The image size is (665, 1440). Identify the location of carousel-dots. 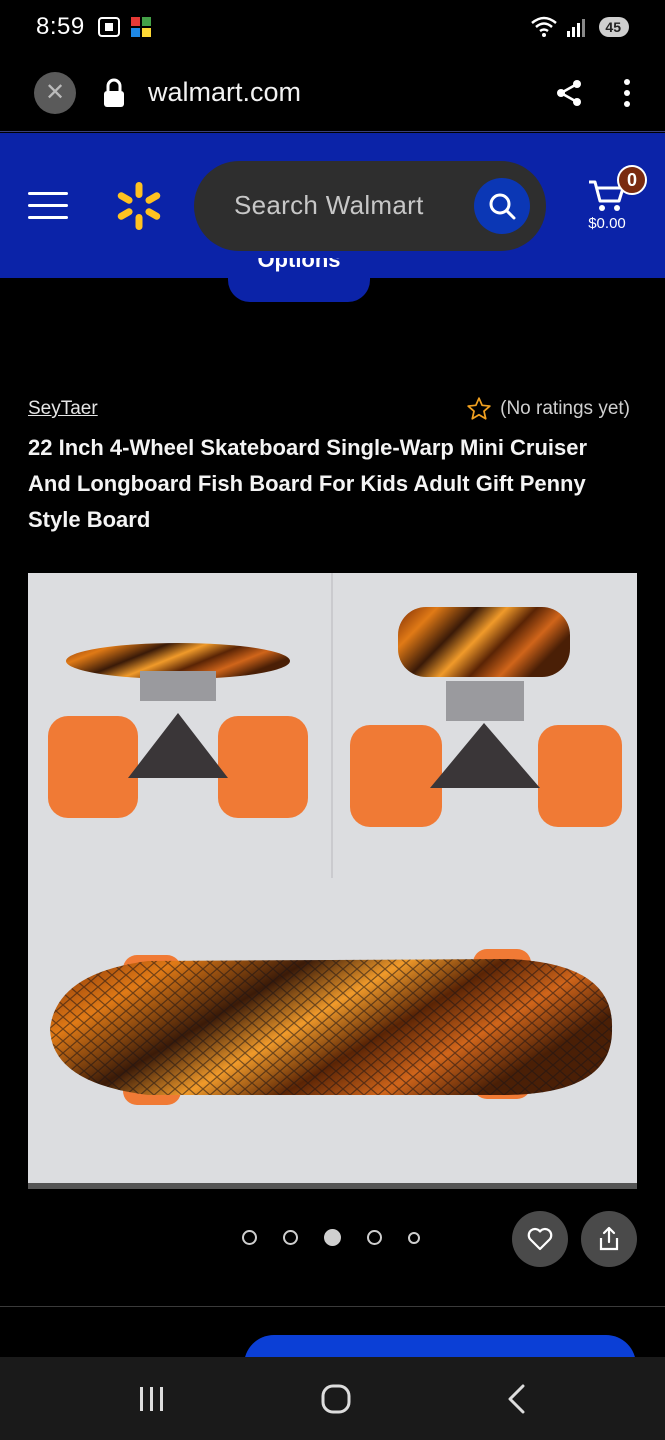
(331, 1237).